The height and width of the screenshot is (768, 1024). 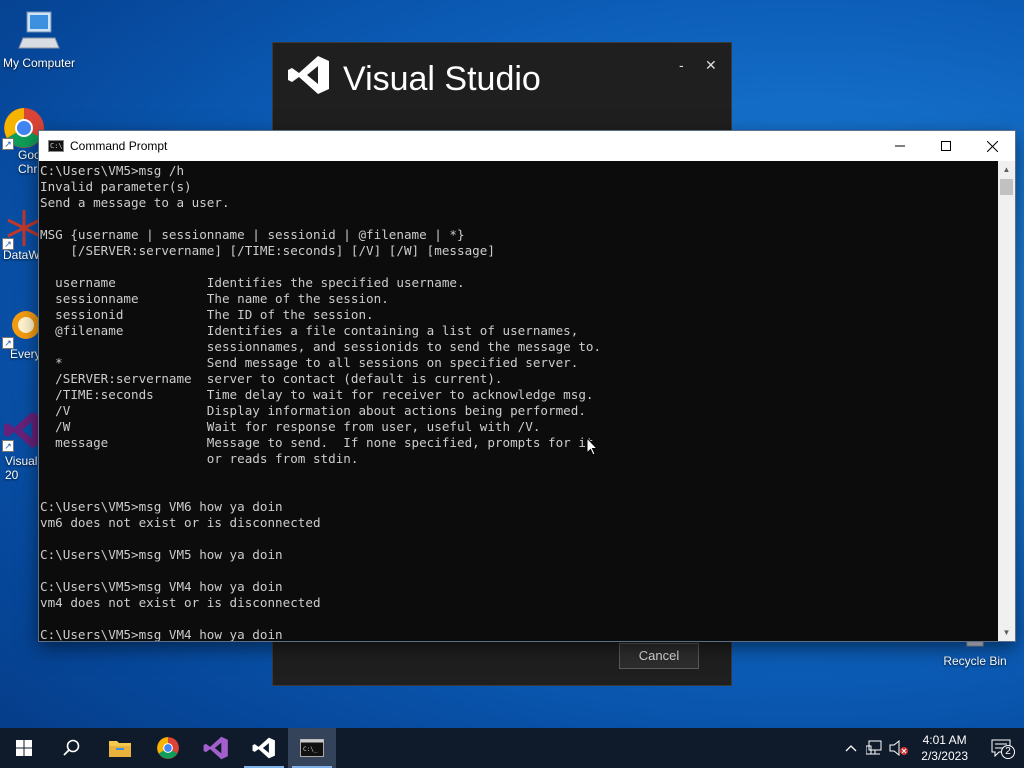 I want to click on window-title: Command Prompt, so click(x=119, y=146).